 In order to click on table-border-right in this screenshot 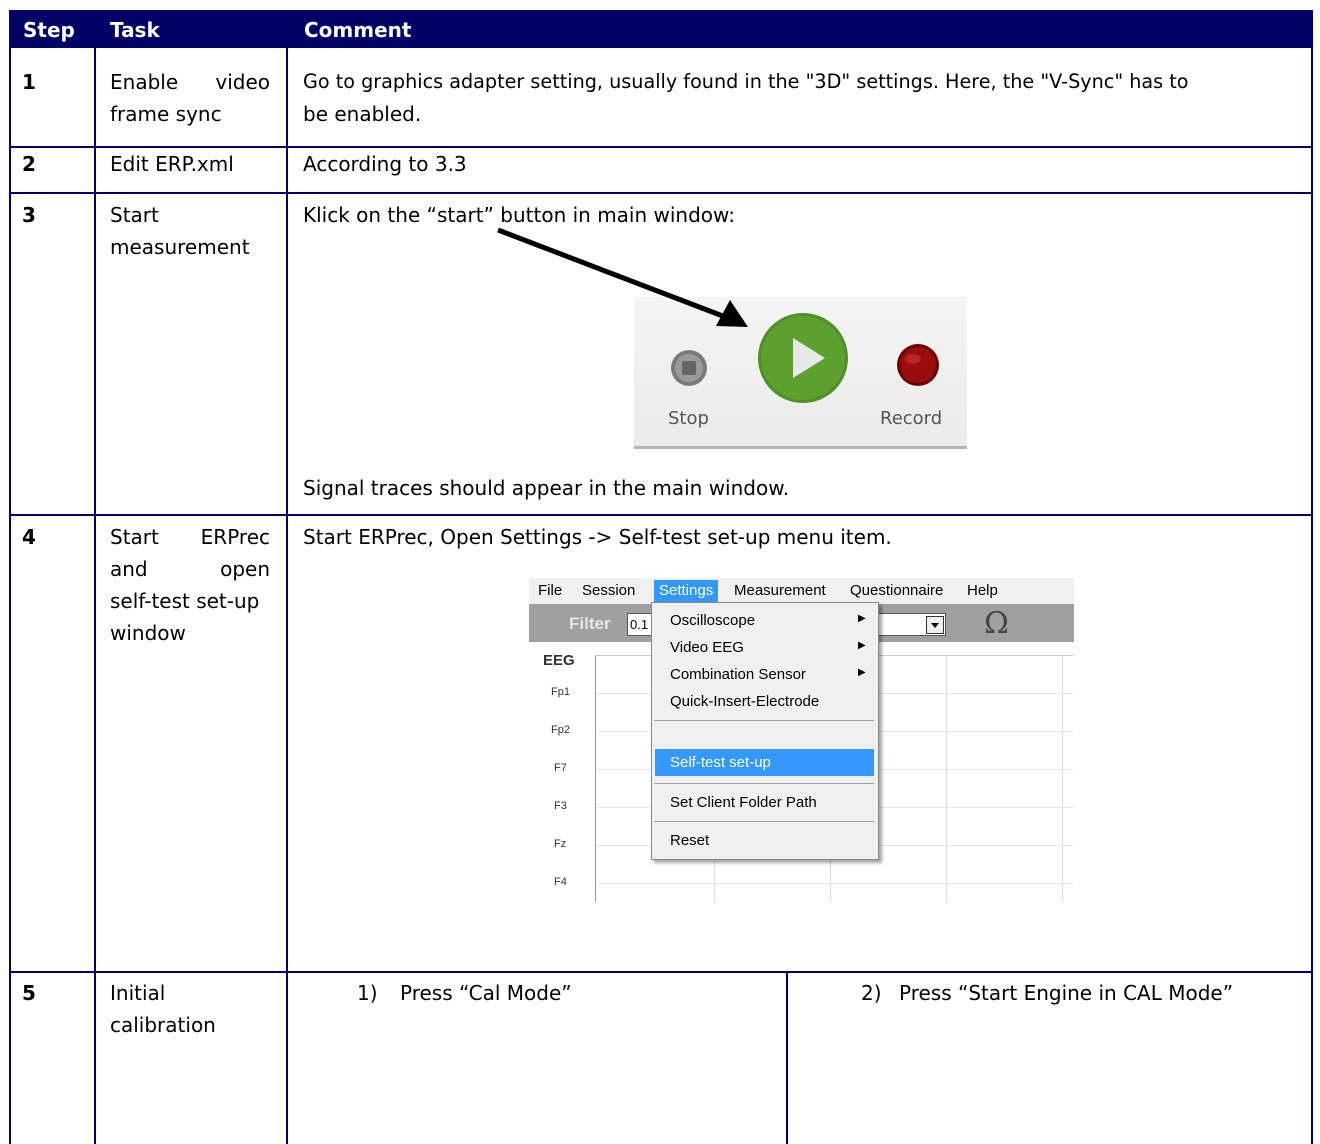, I will do `click(1312, 596)`.